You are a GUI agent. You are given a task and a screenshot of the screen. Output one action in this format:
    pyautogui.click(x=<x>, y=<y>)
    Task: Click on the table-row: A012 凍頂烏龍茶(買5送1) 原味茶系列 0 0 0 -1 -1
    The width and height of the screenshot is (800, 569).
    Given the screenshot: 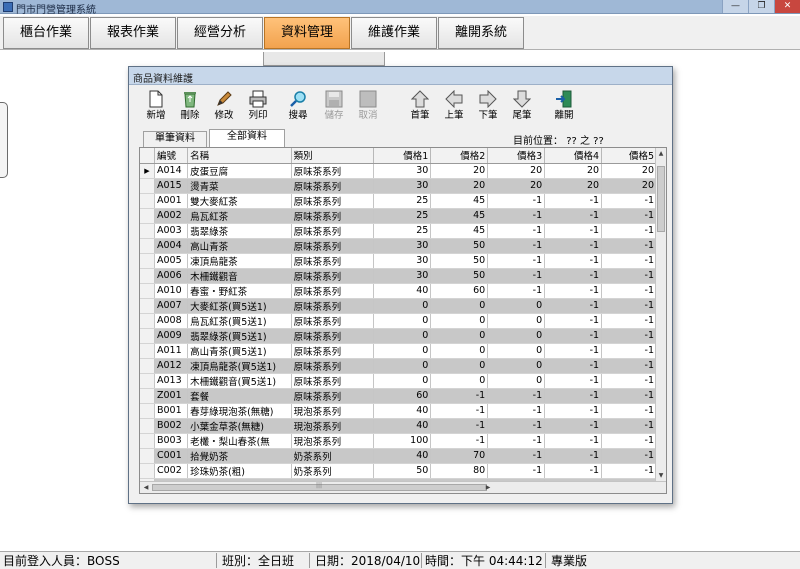 What is the action you would take?
    pyautogui.click(x=398, y=366)
    